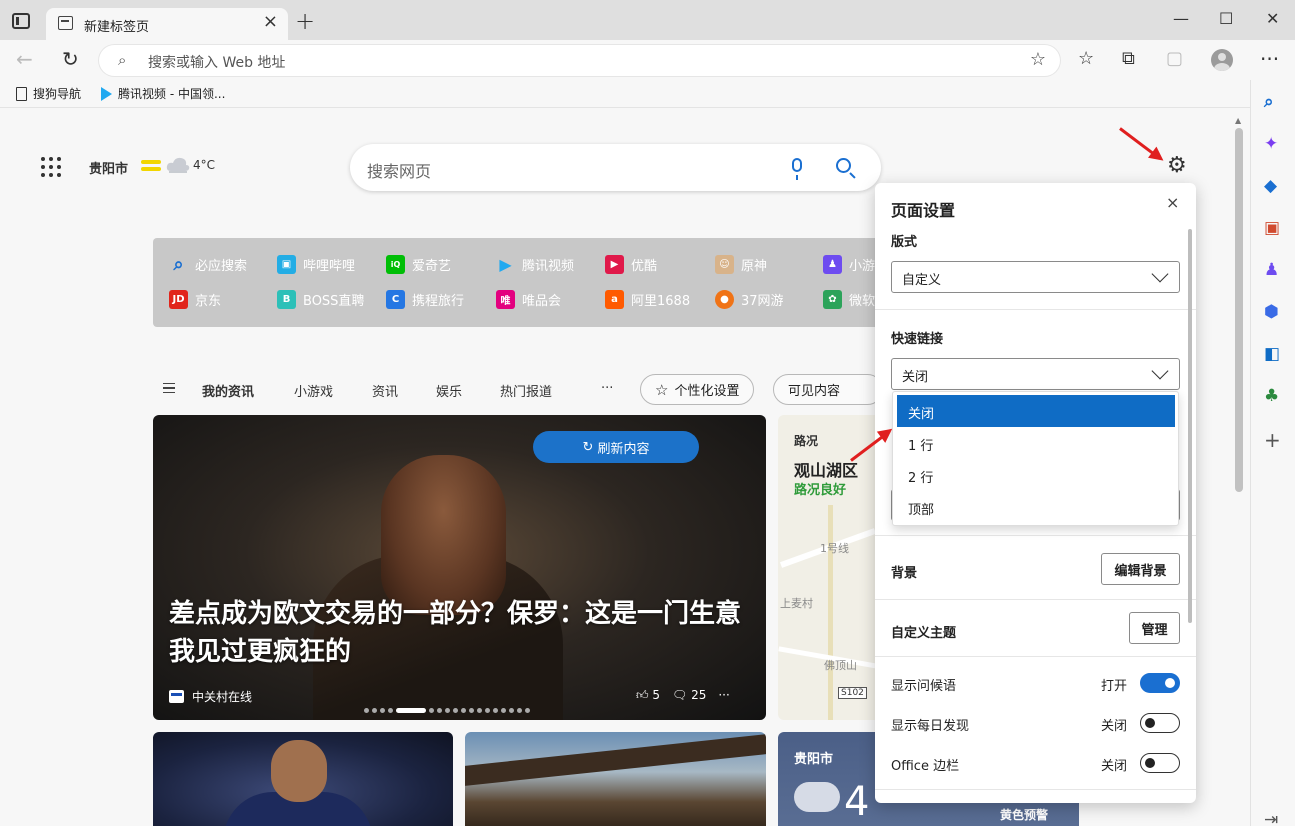 This screenshot has width=1295, height=826. What do you see at coordinates (828, 567) in the screenshot?
I see `traffic-card: 路况 观山湖区 路况良好 1号线 上麦村 佛顶山 S102` at bounding box center [828, 567].